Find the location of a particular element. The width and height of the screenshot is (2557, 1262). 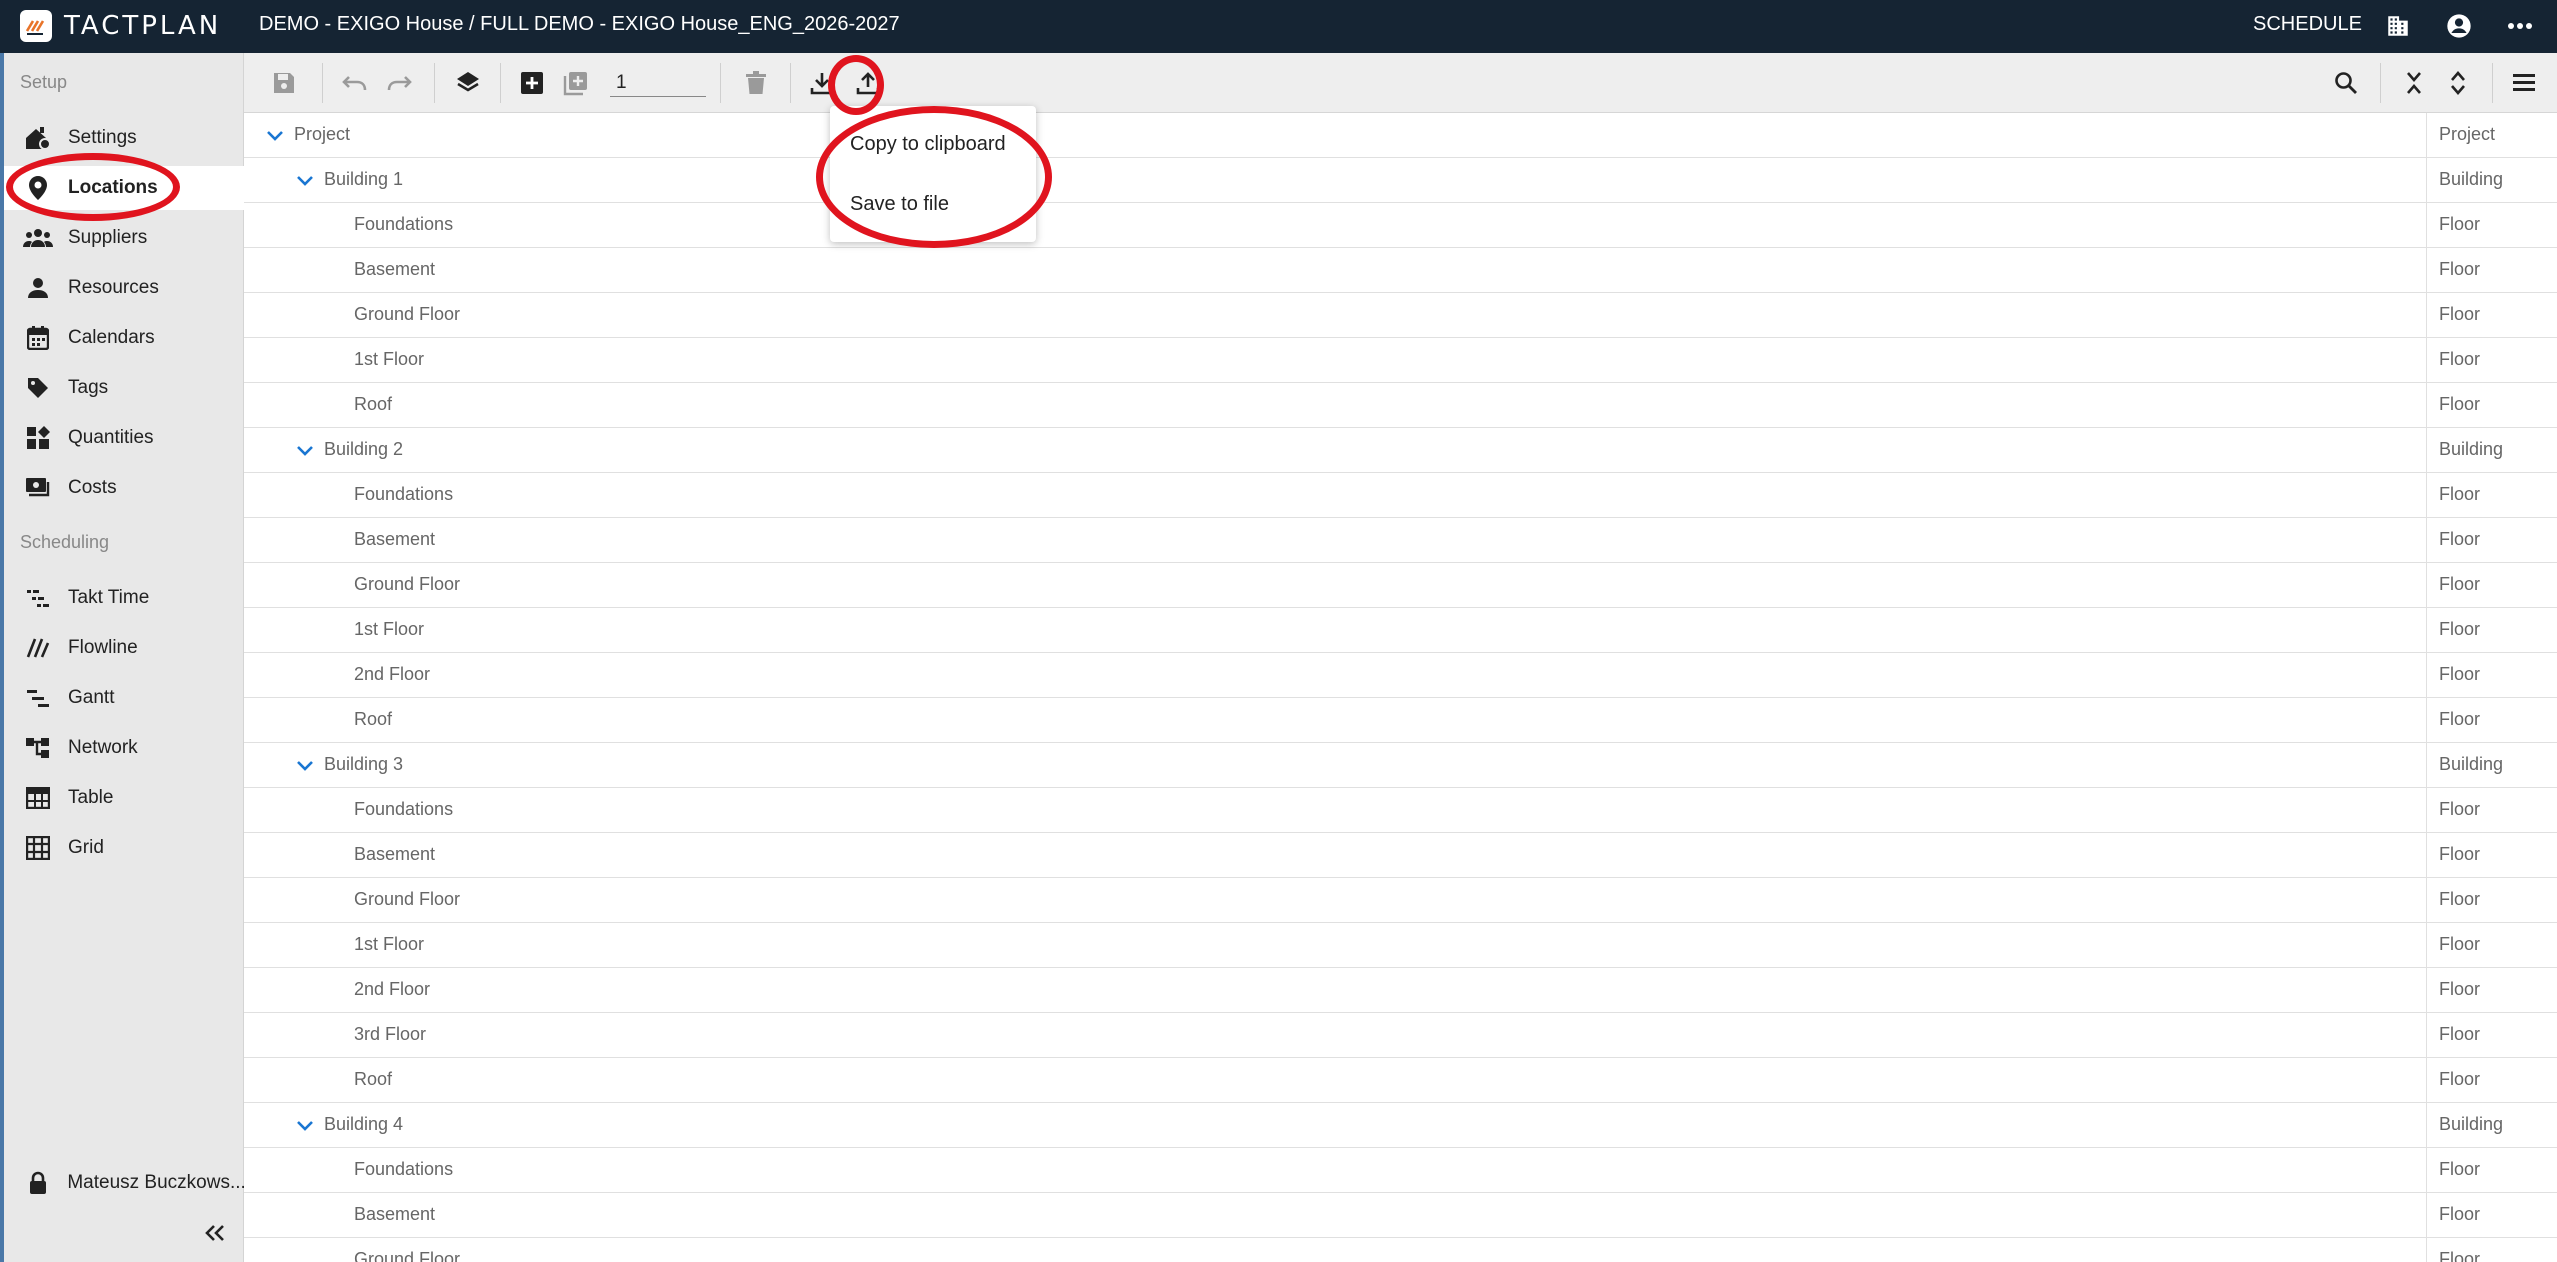

save-icon is located at coordinates (284, 83).